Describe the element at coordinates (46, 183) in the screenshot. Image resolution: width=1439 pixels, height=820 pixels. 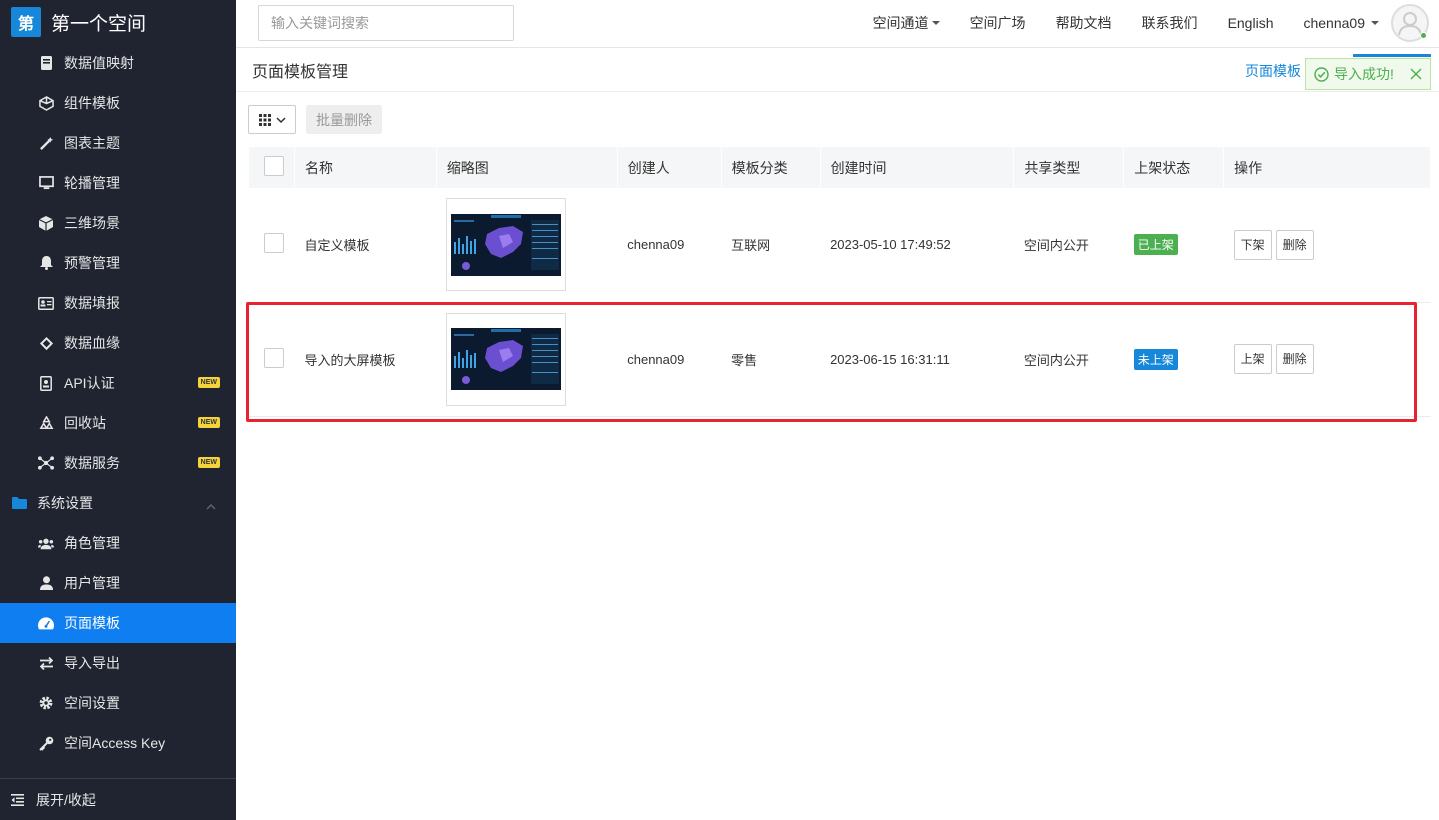
I see `monitor-icon` at that location.